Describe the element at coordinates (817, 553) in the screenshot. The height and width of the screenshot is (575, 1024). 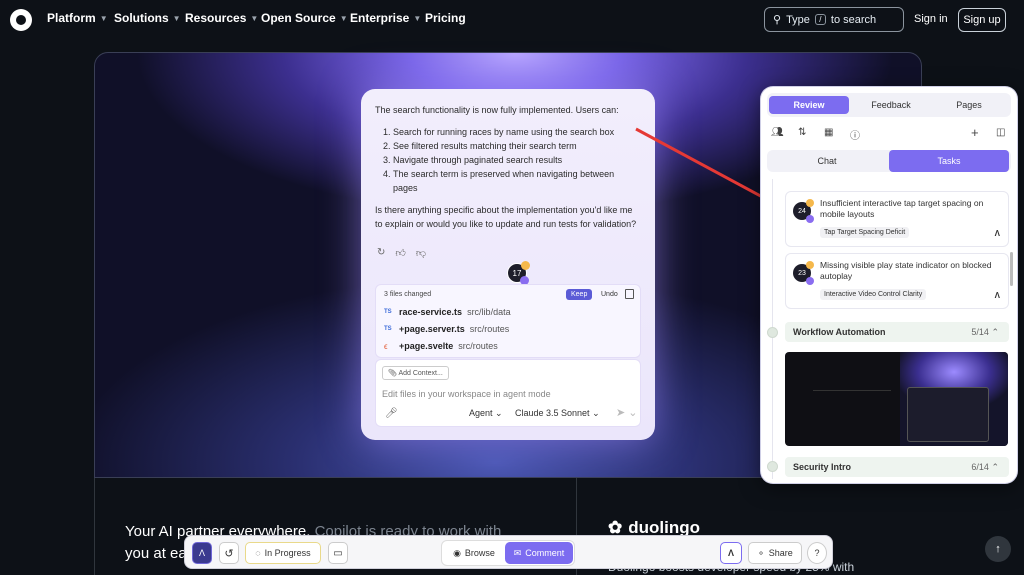
I see `help-button: ?` at that location.